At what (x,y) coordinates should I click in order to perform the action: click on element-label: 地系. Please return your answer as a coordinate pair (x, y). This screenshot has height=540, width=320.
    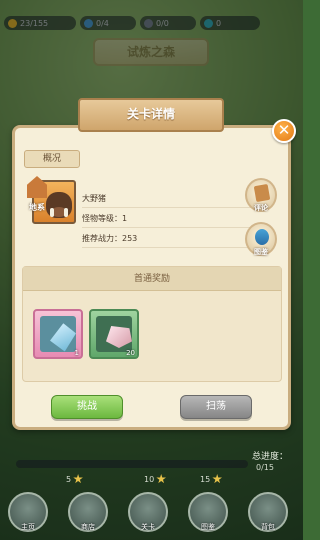
    Looking at the image, I should click on (37, 207).